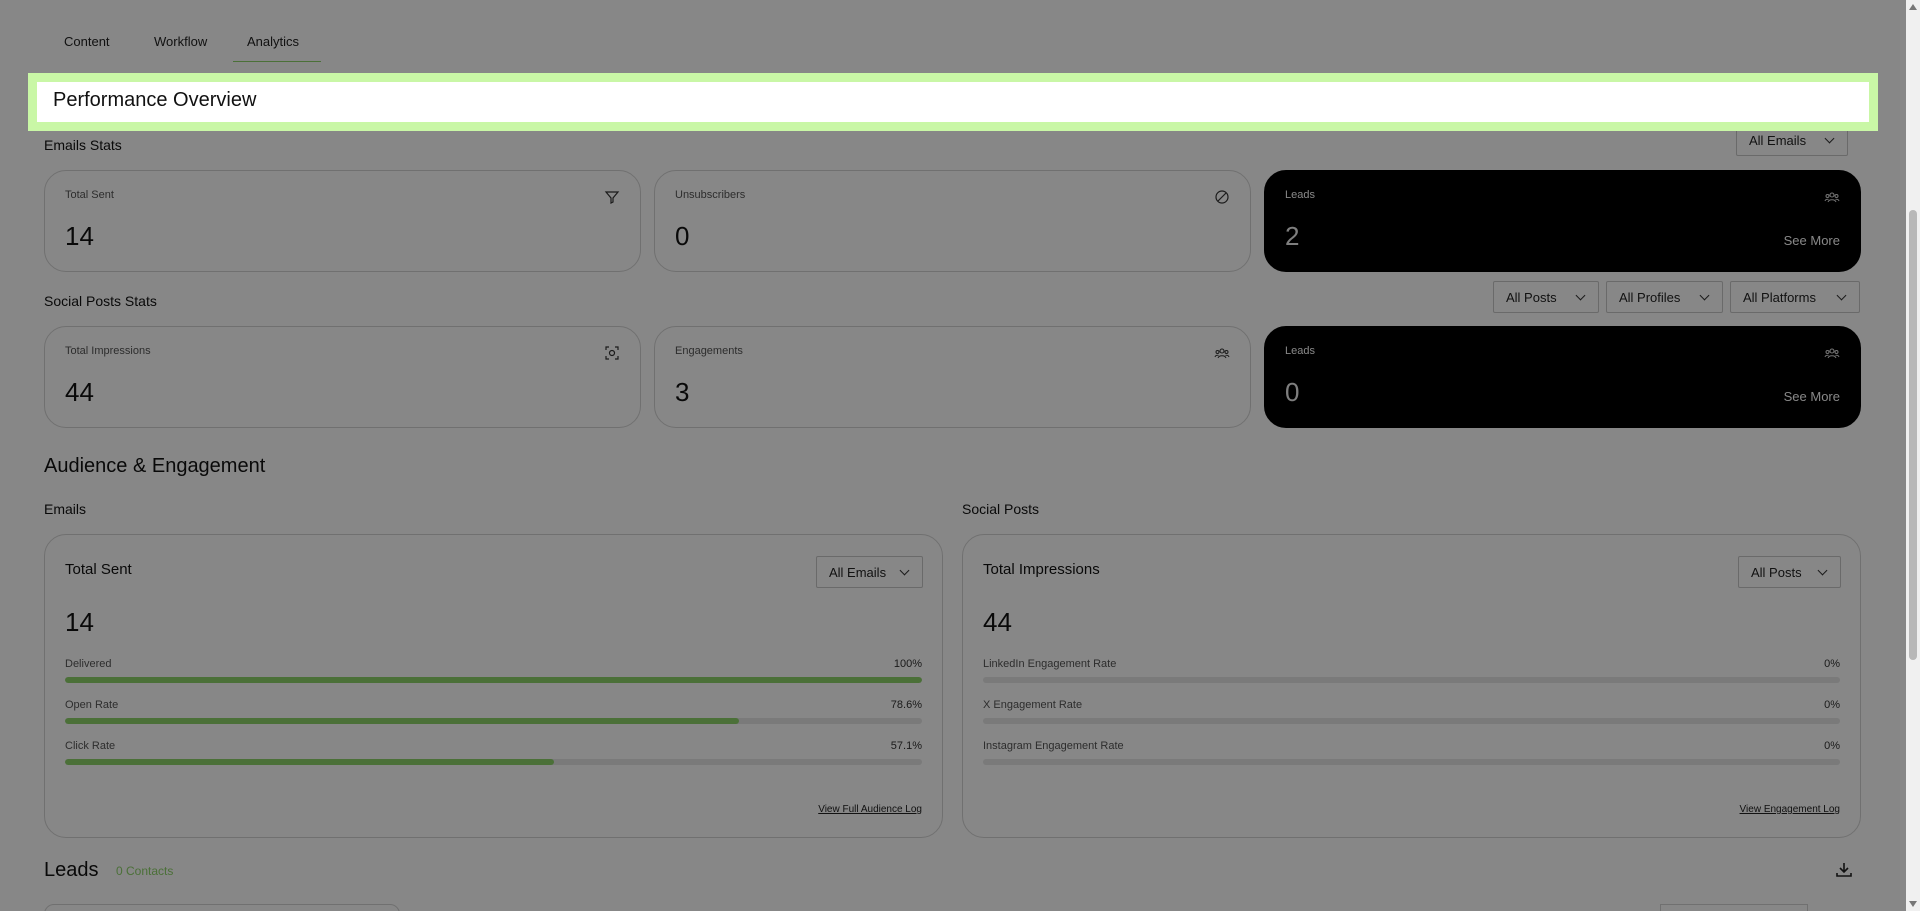 The image size is (1920, 911). I want to click on metric-value: 57.1%, so click(906, 746).